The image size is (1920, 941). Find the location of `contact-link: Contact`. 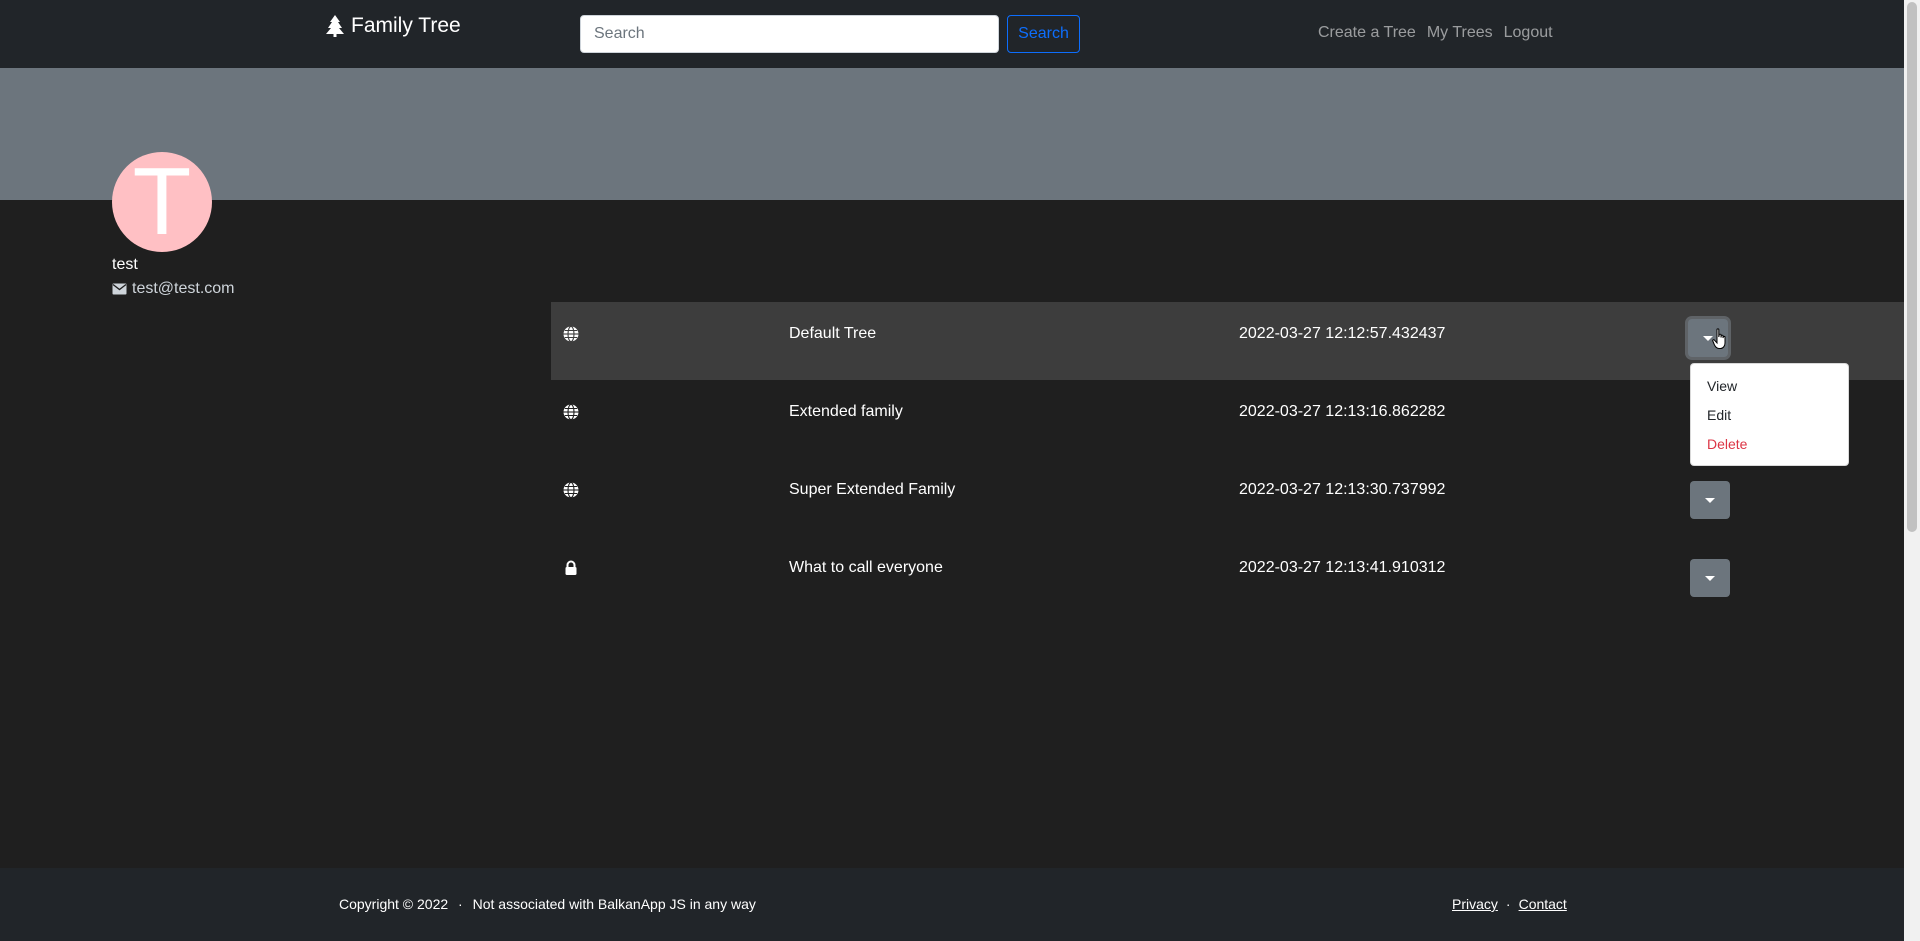

contact-link: Contact is located at coordinates (1543, 904).